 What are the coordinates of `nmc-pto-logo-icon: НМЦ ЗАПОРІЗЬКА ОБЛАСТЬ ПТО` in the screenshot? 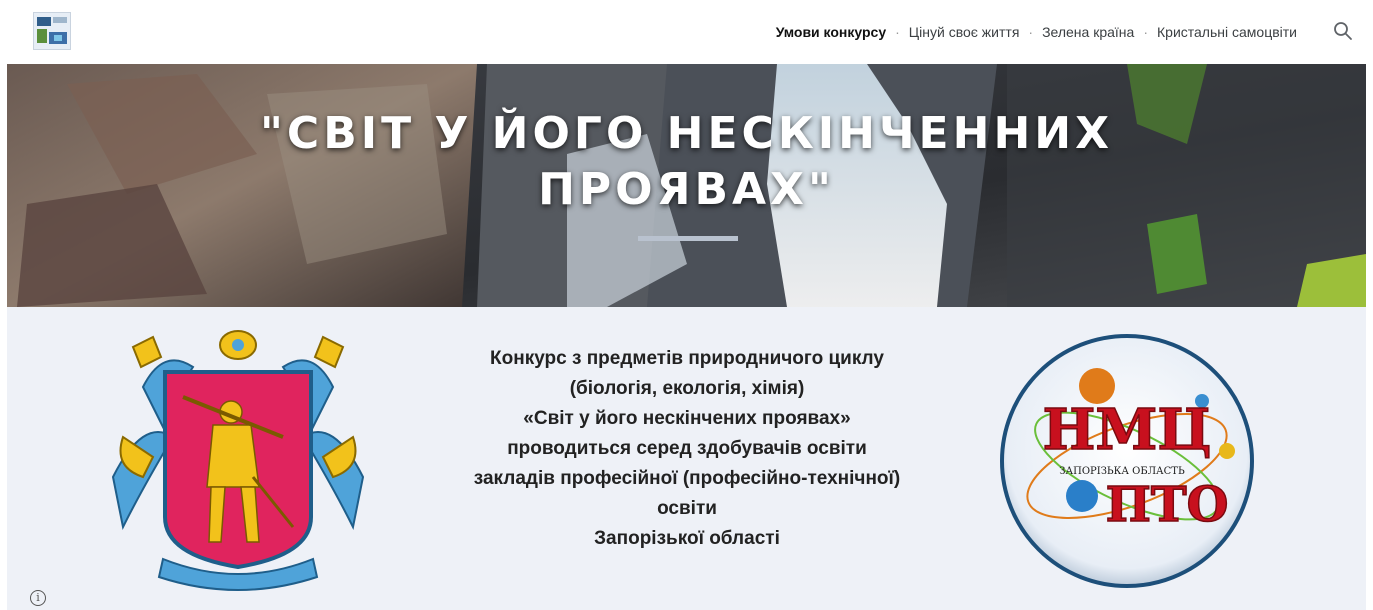 It's located at (1127, 461).